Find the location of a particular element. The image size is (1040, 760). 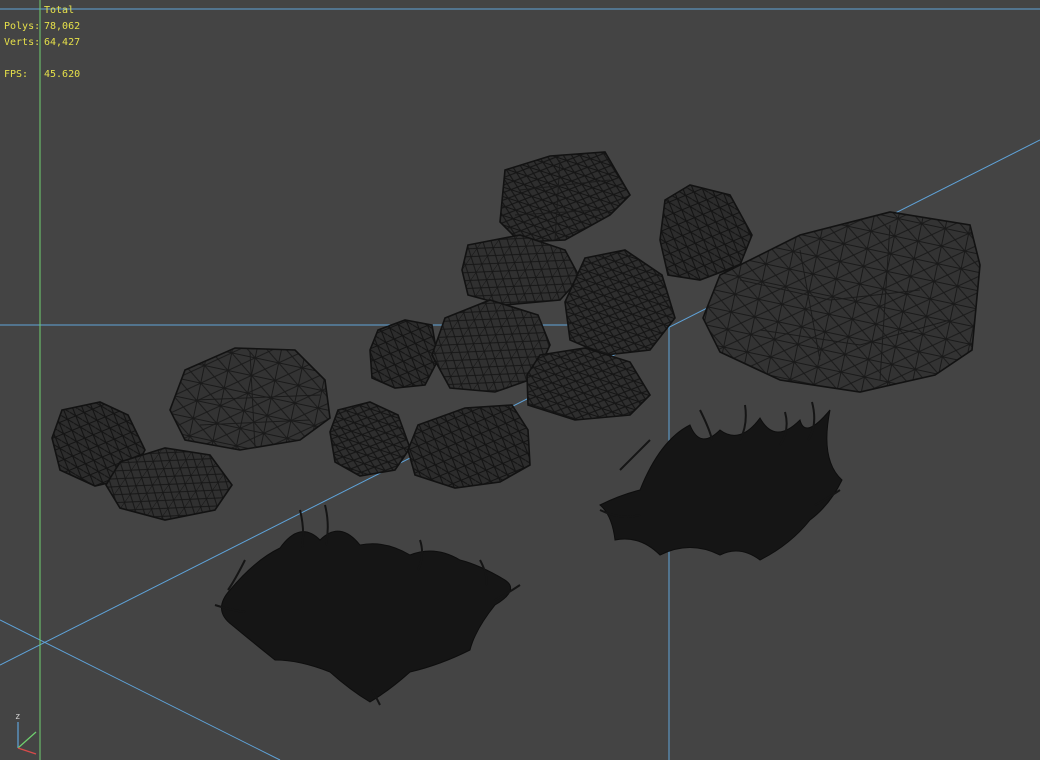

rock-small-center is located at coordinates (370, 439).